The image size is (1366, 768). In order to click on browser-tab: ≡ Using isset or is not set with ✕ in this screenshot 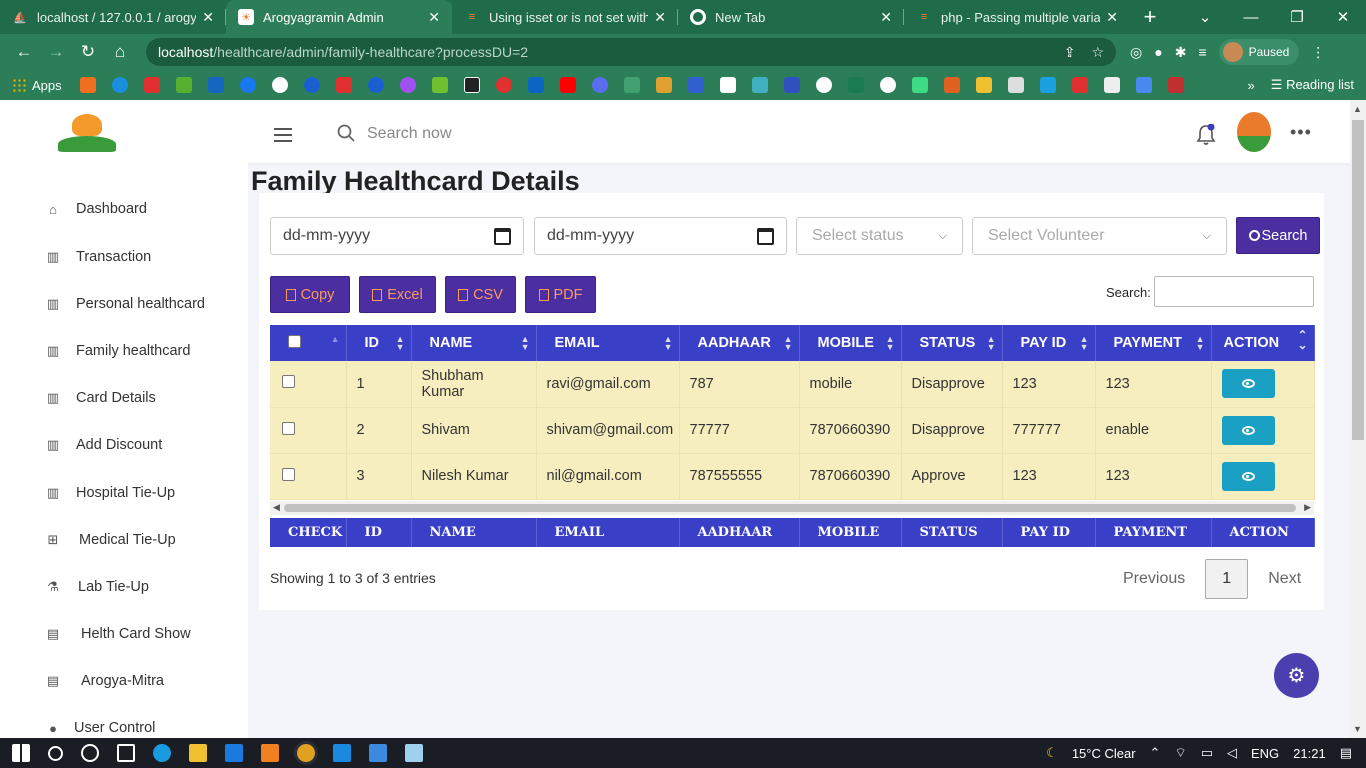, I will do `click(565, 17)`.